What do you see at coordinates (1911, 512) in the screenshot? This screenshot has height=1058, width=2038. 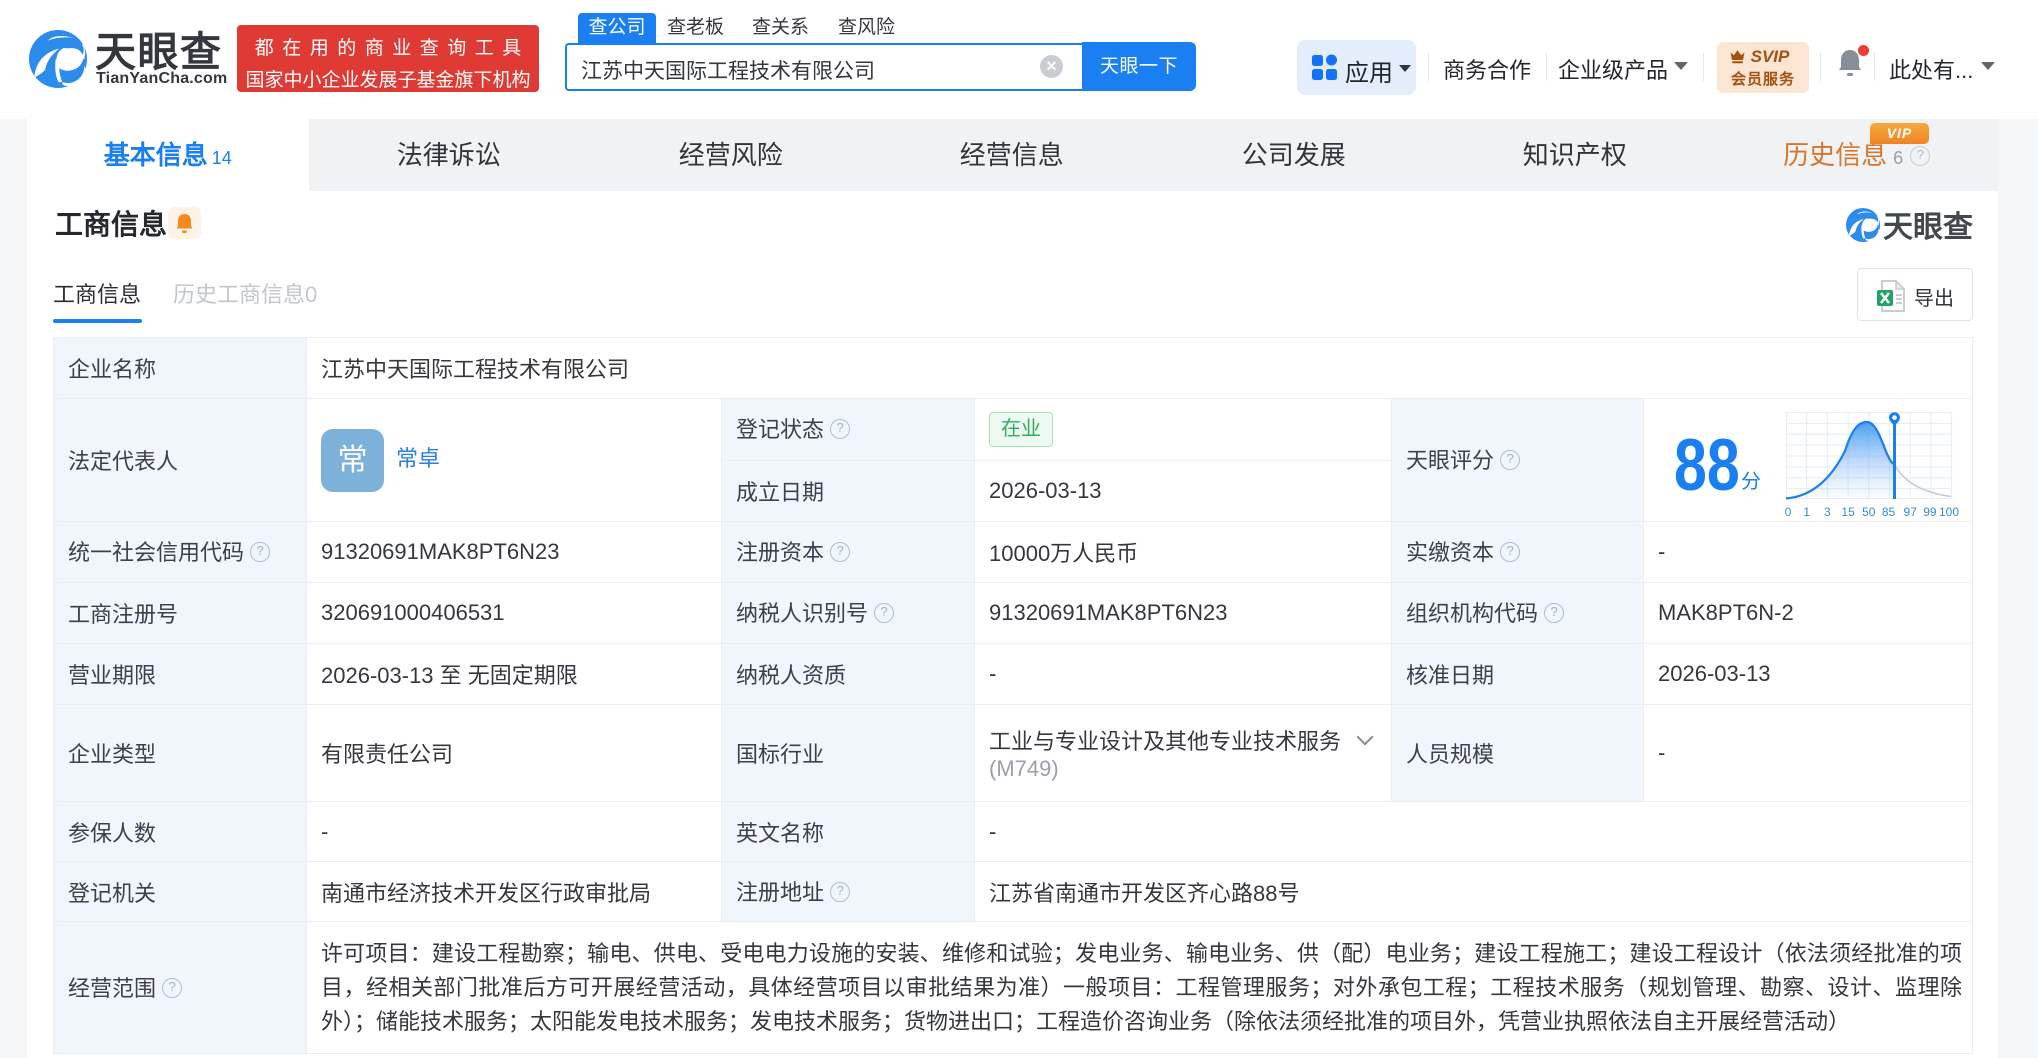 I see `svg-text: 97` at bounding box center [1911, 512].